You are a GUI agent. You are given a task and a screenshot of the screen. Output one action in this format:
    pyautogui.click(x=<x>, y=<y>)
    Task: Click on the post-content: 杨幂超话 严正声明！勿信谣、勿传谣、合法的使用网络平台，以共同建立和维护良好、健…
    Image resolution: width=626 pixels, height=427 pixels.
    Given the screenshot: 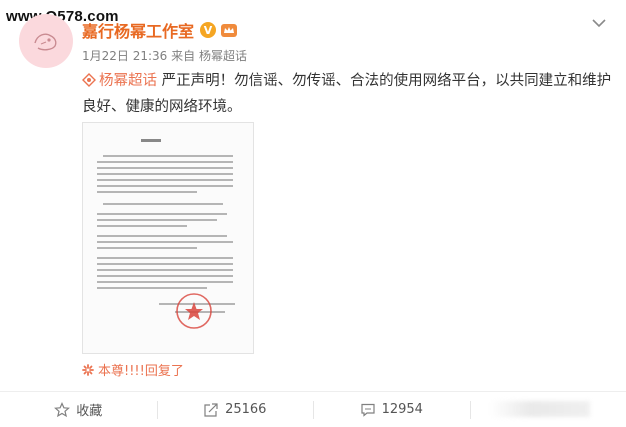 What is the action you would take?
    pyautogui.click(x=347, y=94)
    